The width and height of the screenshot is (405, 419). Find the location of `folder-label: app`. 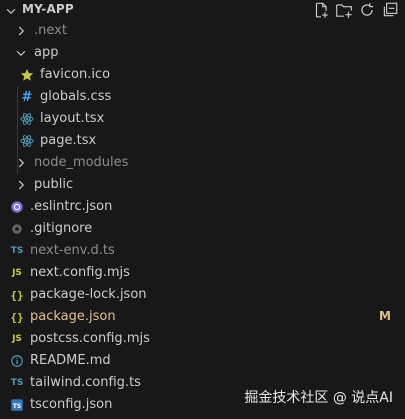

folder-label: app is located at coordinates (46, 52).